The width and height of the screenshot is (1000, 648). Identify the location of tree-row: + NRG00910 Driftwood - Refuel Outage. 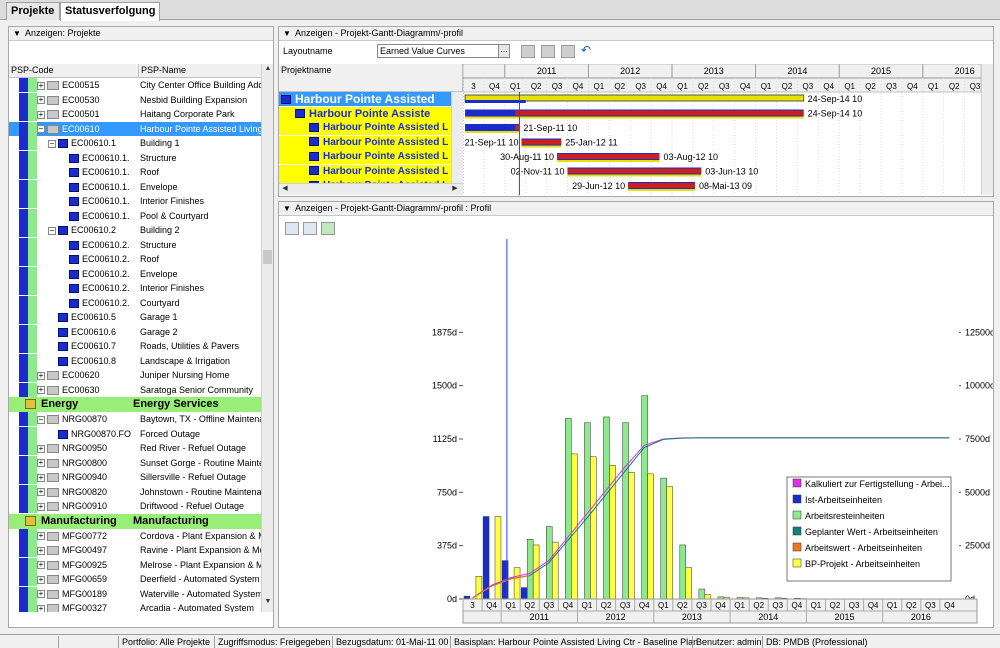
(136, 506).